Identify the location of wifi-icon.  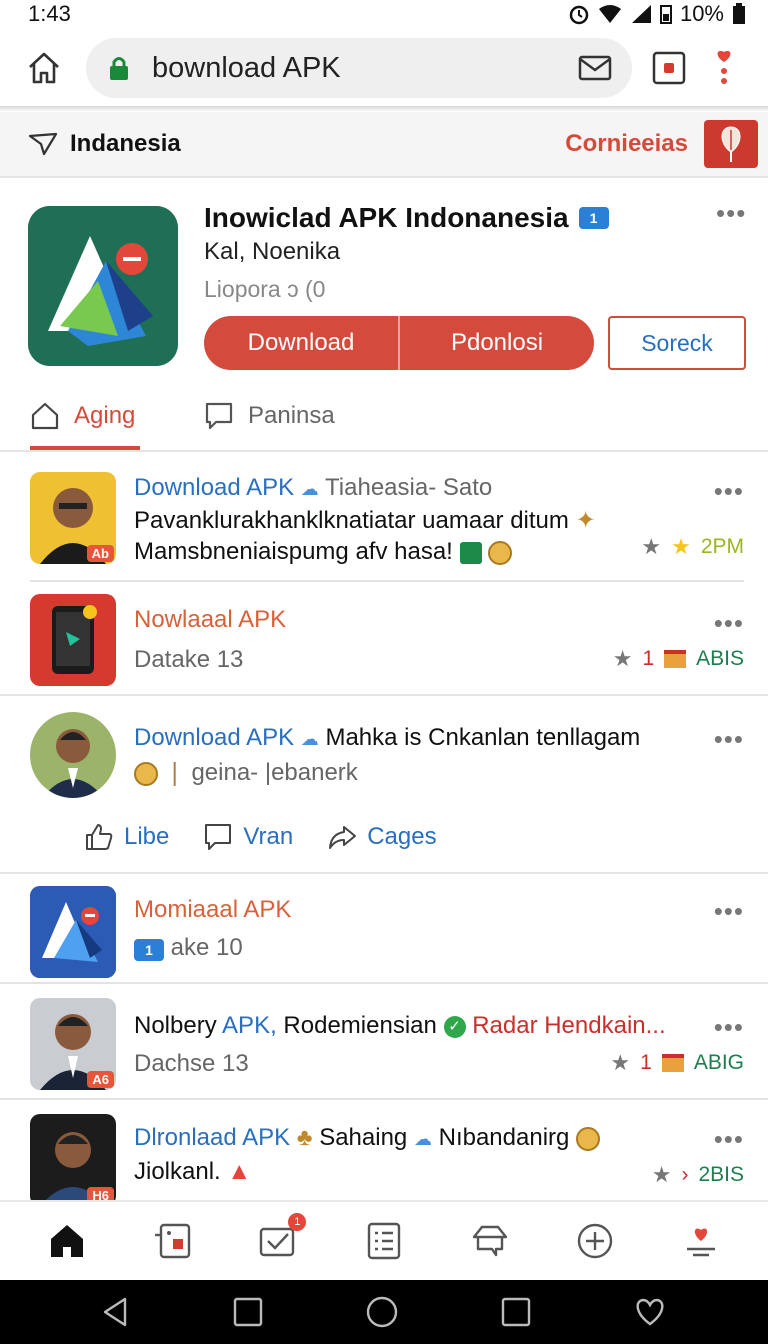
(609, 14).